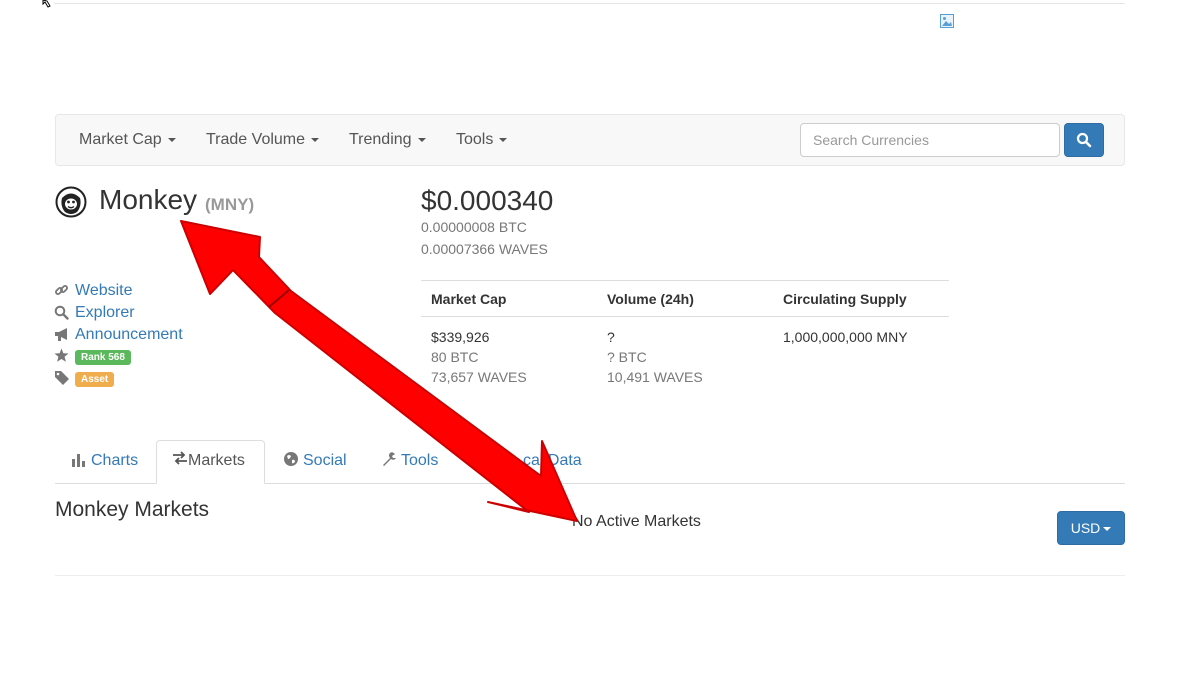 The width and height of the screenshot is (1177, 694). I want to click on stats-top-border, so click(685, 280).